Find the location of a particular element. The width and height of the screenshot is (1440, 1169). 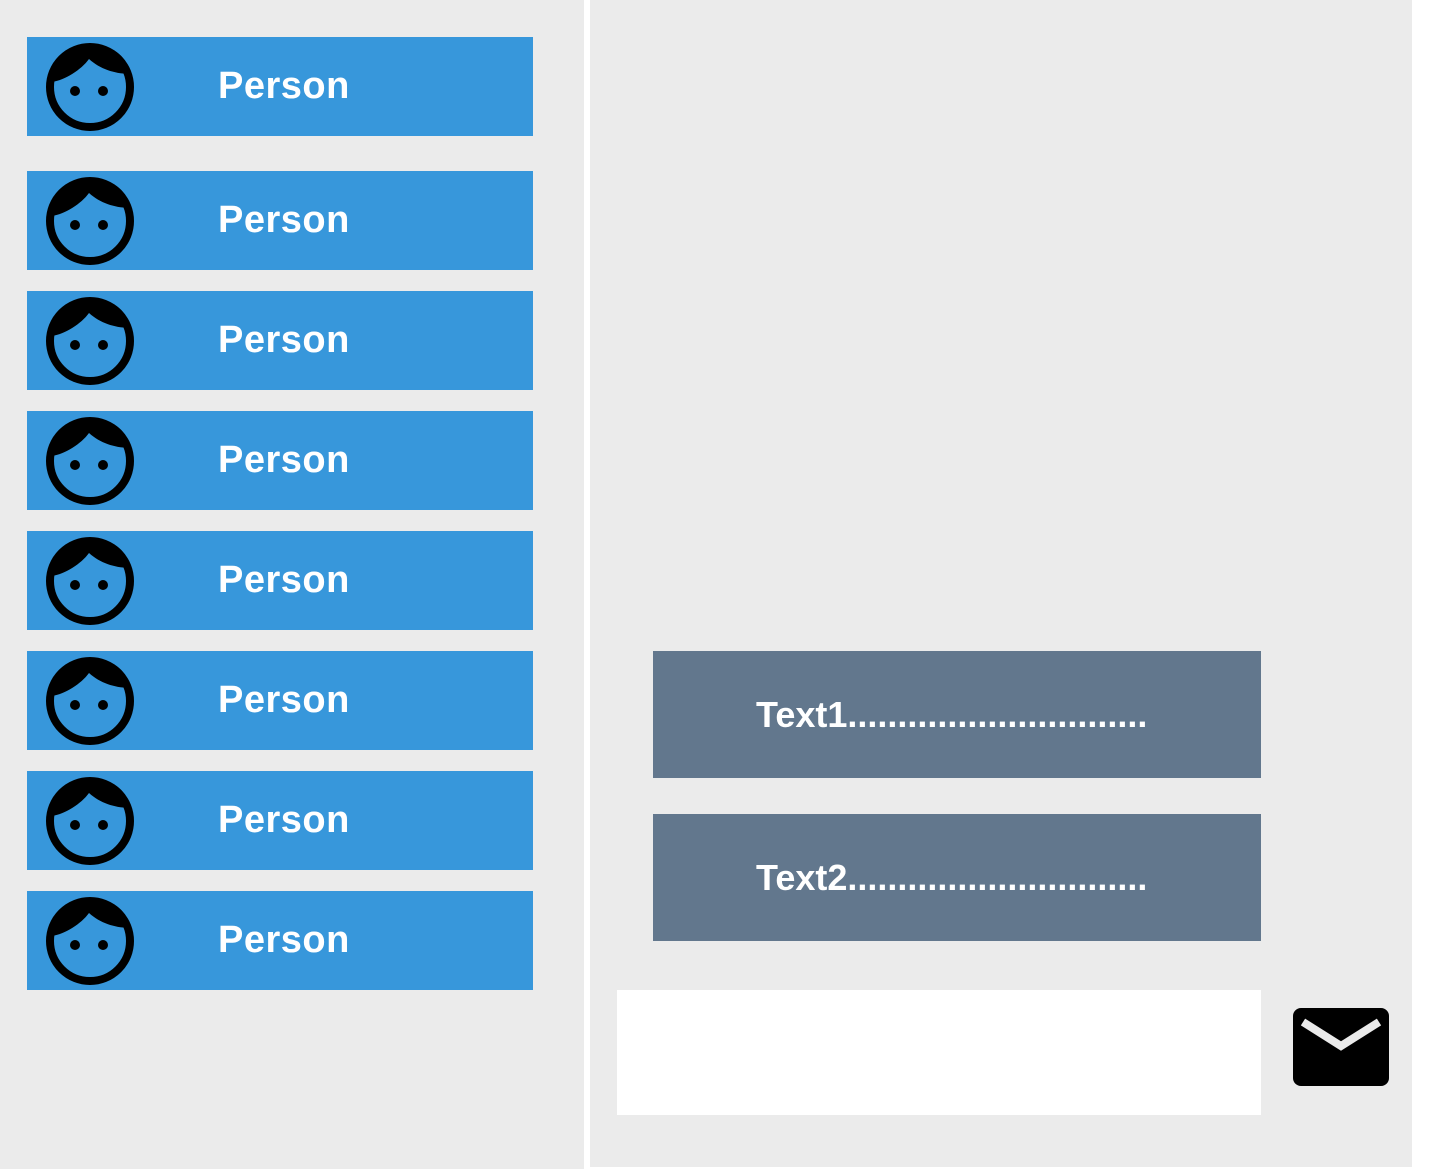

mail-icon is located at coordinates (1341, 1047).